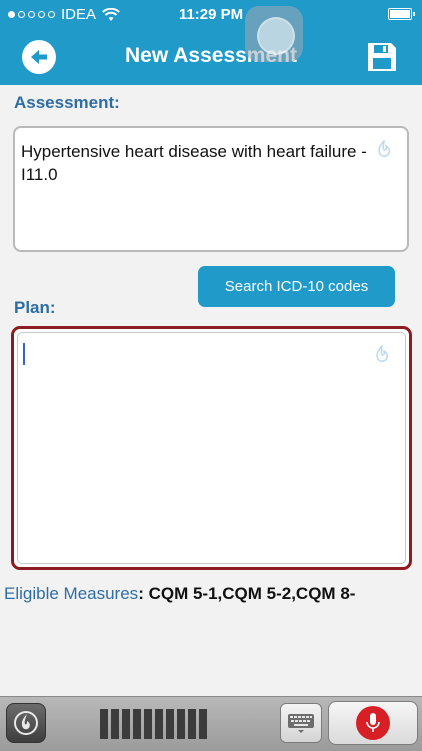  I want to click on plan-label: Plan:, so click(35, 307).